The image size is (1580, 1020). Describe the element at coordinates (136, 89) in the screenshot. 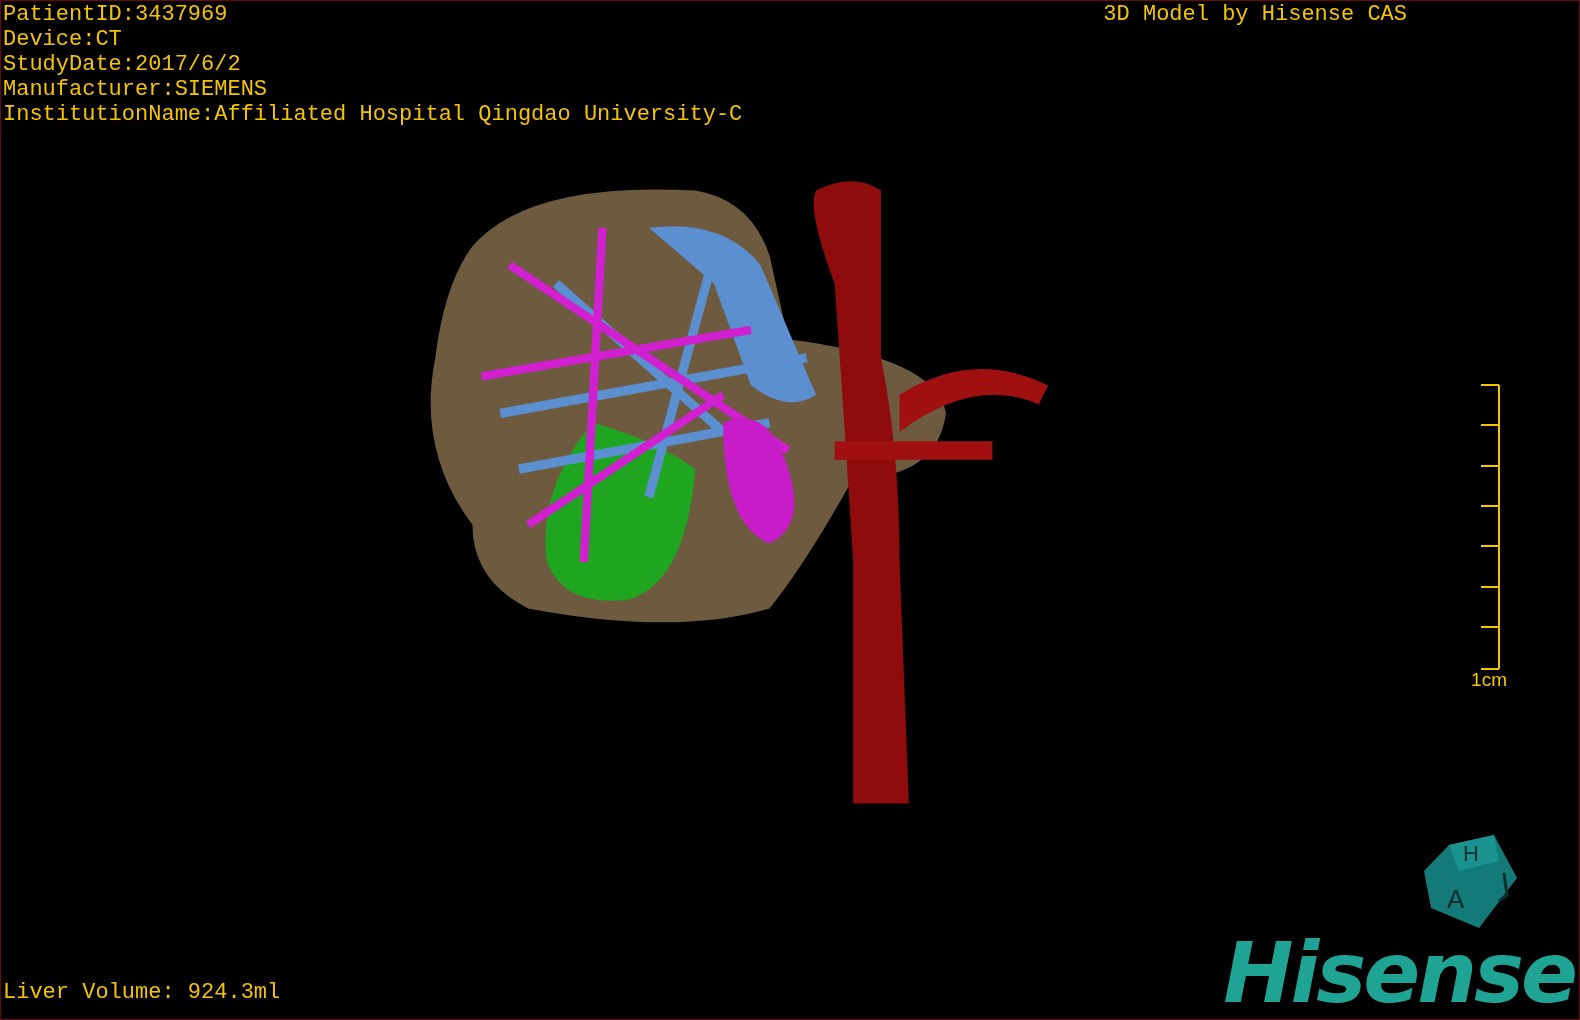

I see `patient-info-line: Manufacturer:SIEMENS` at that location.